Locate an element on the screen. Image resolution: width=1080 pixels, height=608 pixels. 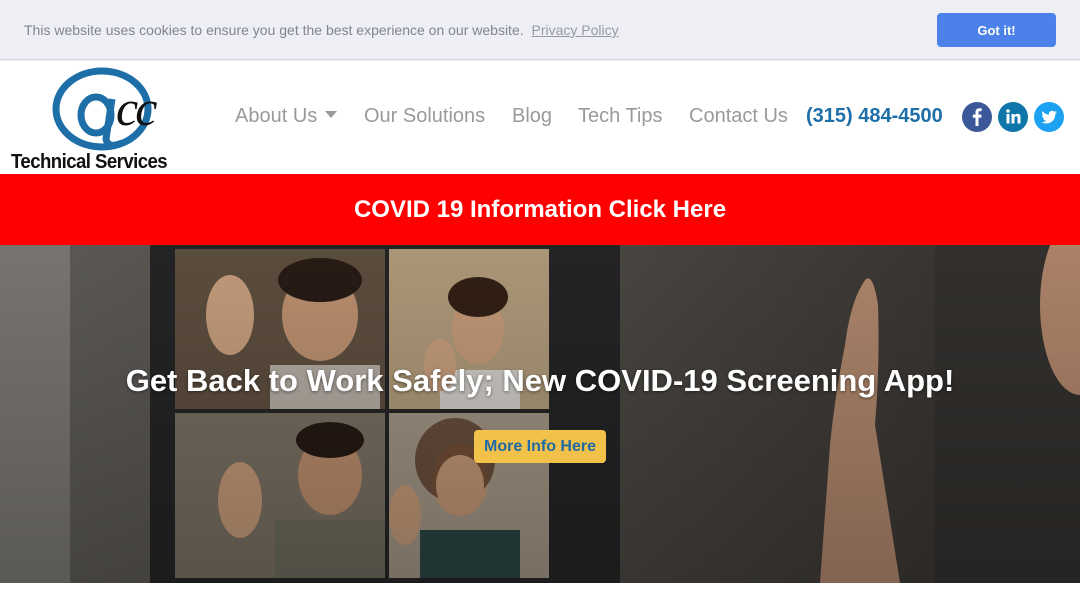
caret-down-icon is located at coordinates (331, 115).